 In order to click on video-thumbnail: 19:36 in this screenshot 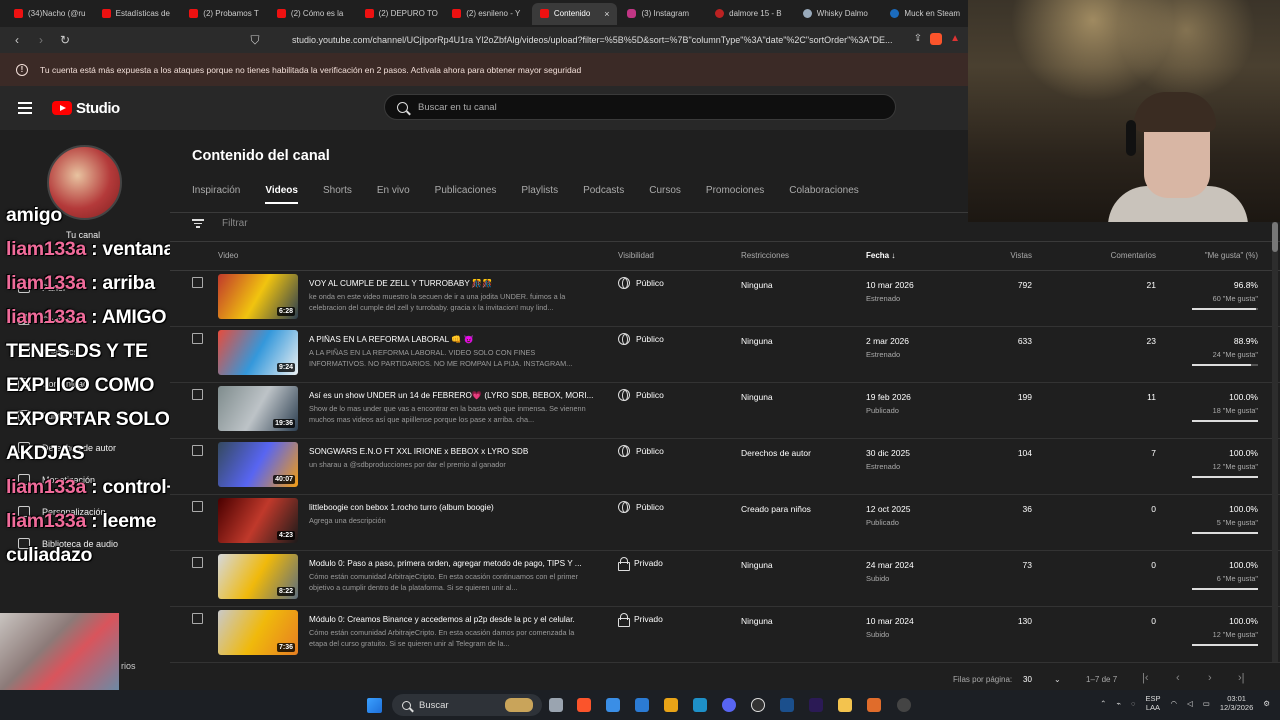, I will do `click(258, 408)`.